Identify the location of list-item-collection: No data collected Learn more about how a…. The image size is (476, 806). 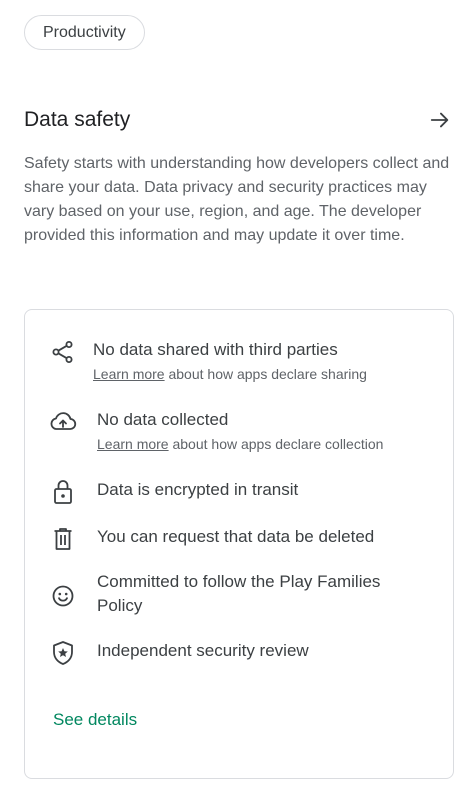
(243, 430).